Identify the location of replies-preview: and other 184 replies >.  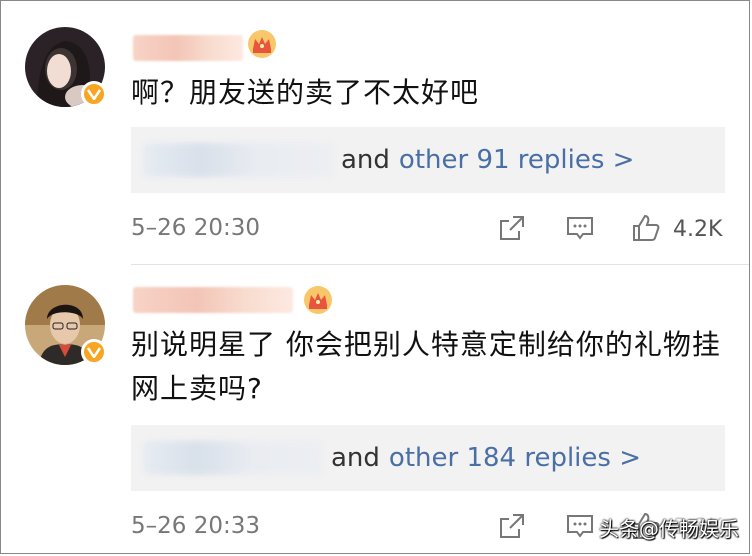
(428, 458).